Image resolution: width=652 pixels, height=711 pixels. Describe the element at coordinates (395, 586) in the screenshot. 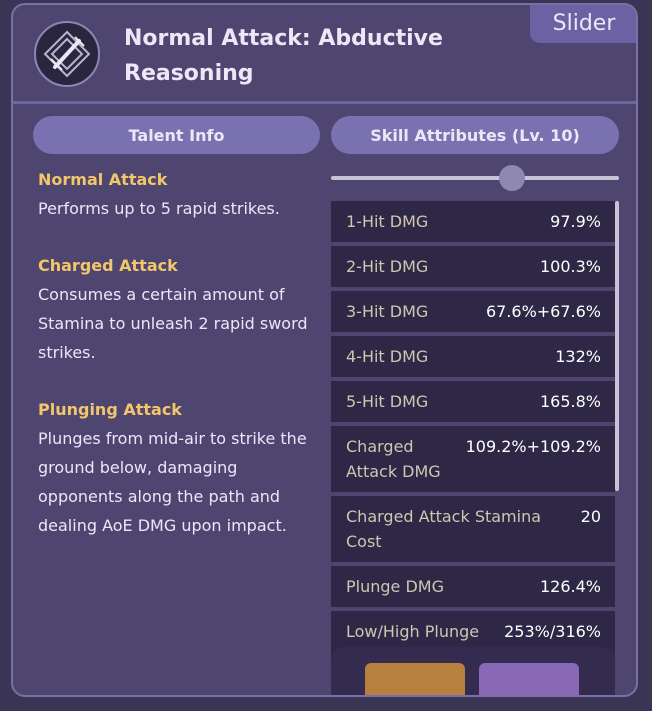

I see `attribute-name: Plunge DMG` at that location.